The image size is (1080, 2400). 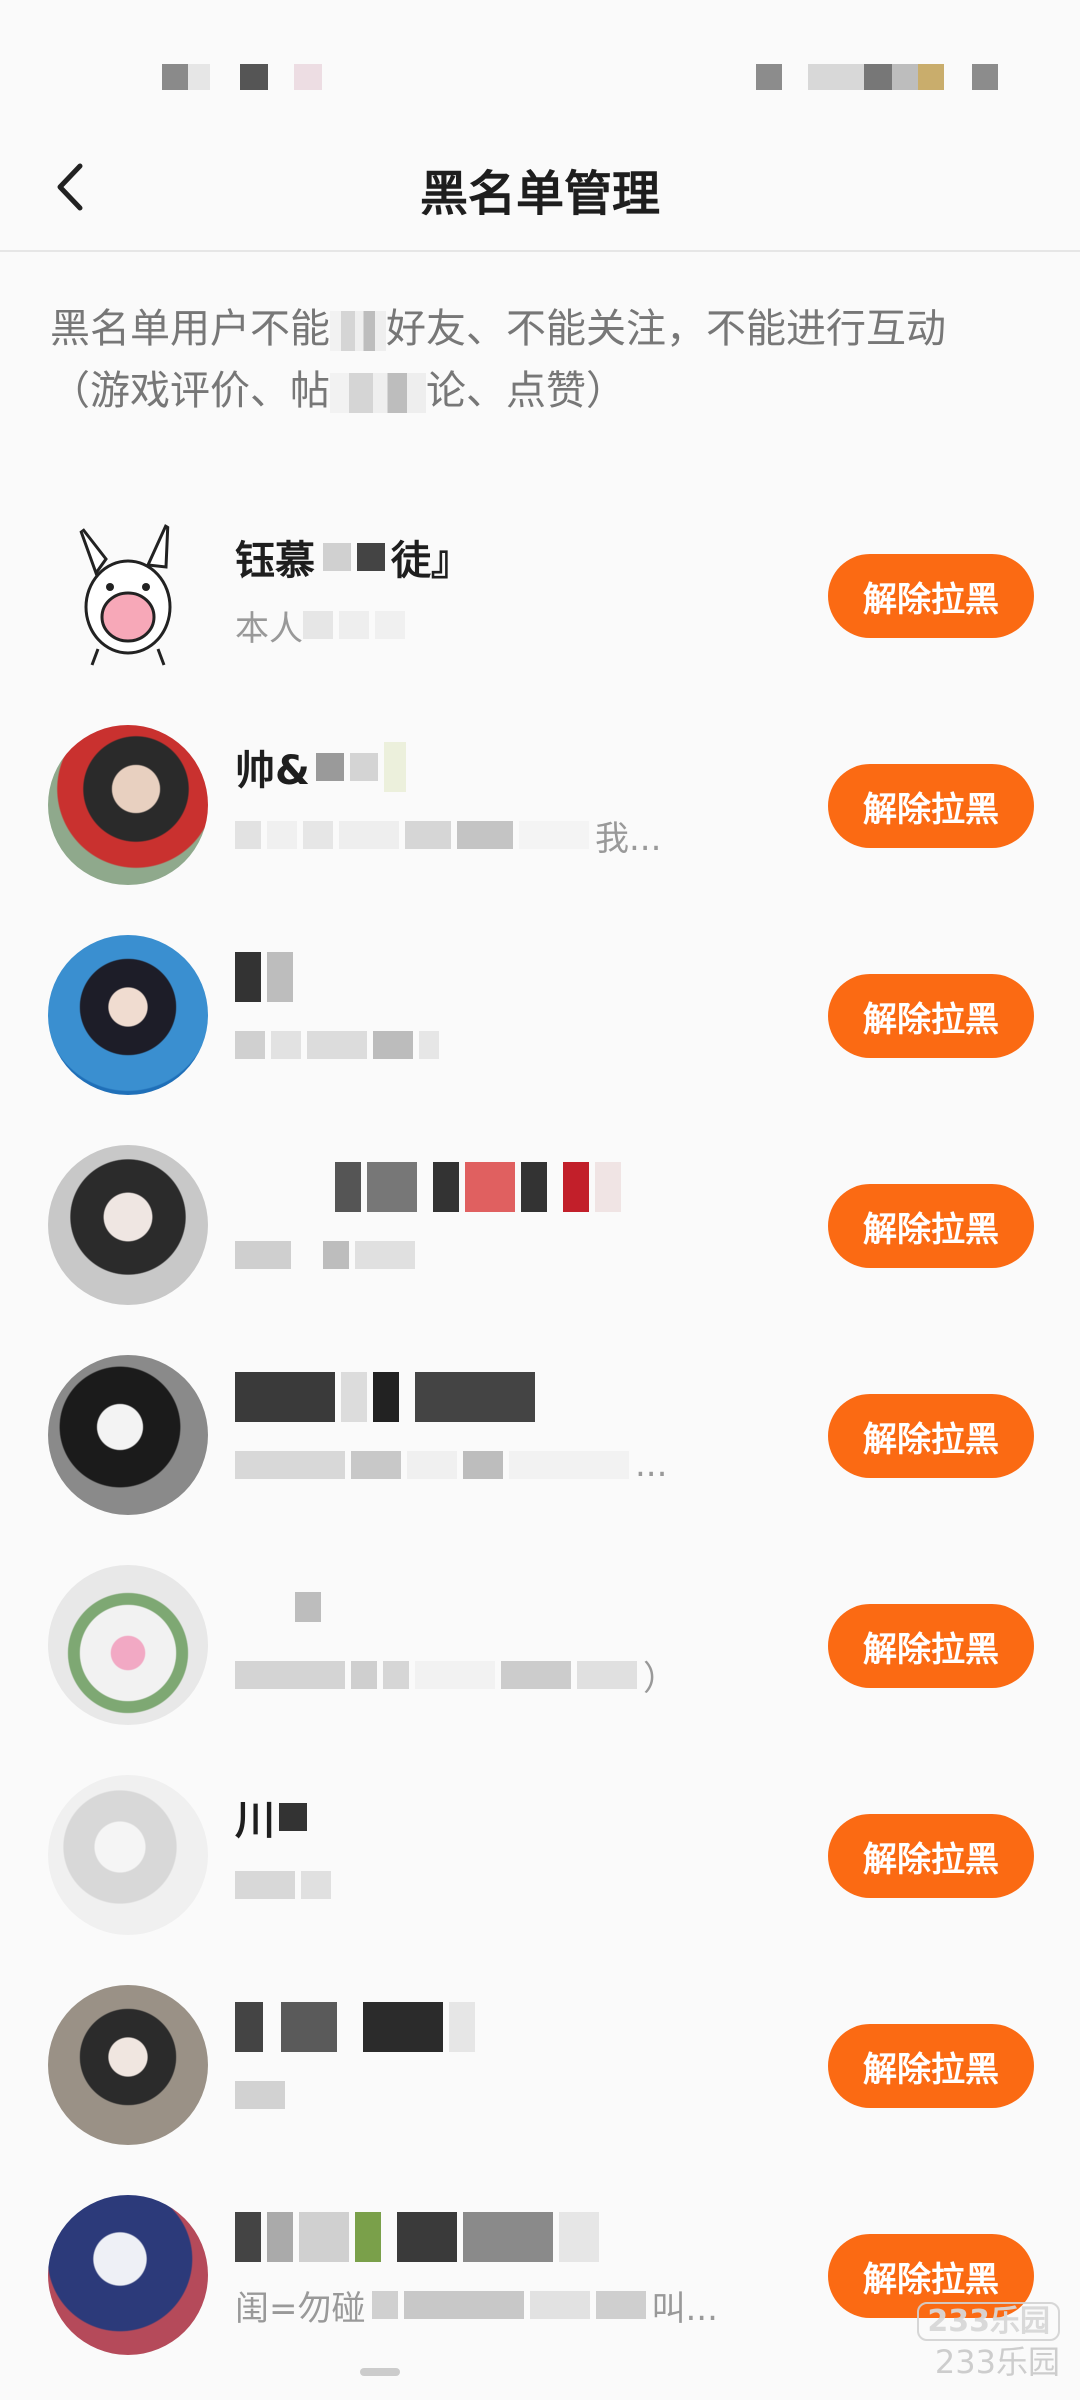 I want to click on blacklist-notice: 黑名单用户不能 好友、不能关注，不能进行互动 （游戏评价、帖 论、点赞）, so click(x=545, y=360).